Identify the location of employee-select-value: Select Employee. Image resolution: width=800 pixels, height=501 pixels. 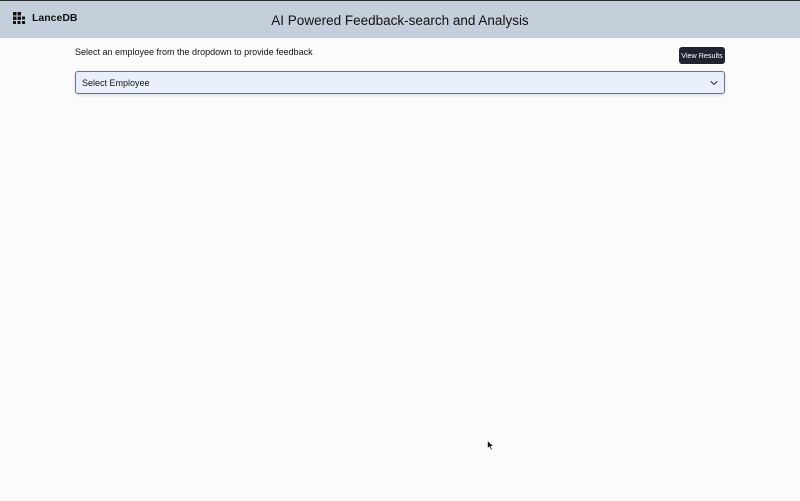
(116, 82).